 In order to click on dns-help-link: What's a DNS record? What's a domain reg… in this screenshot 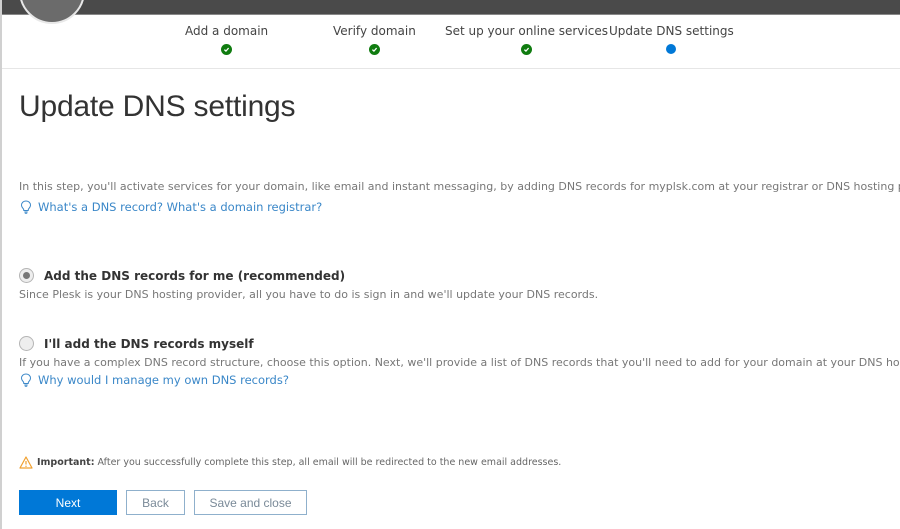, I will do `click(171, 207)`.